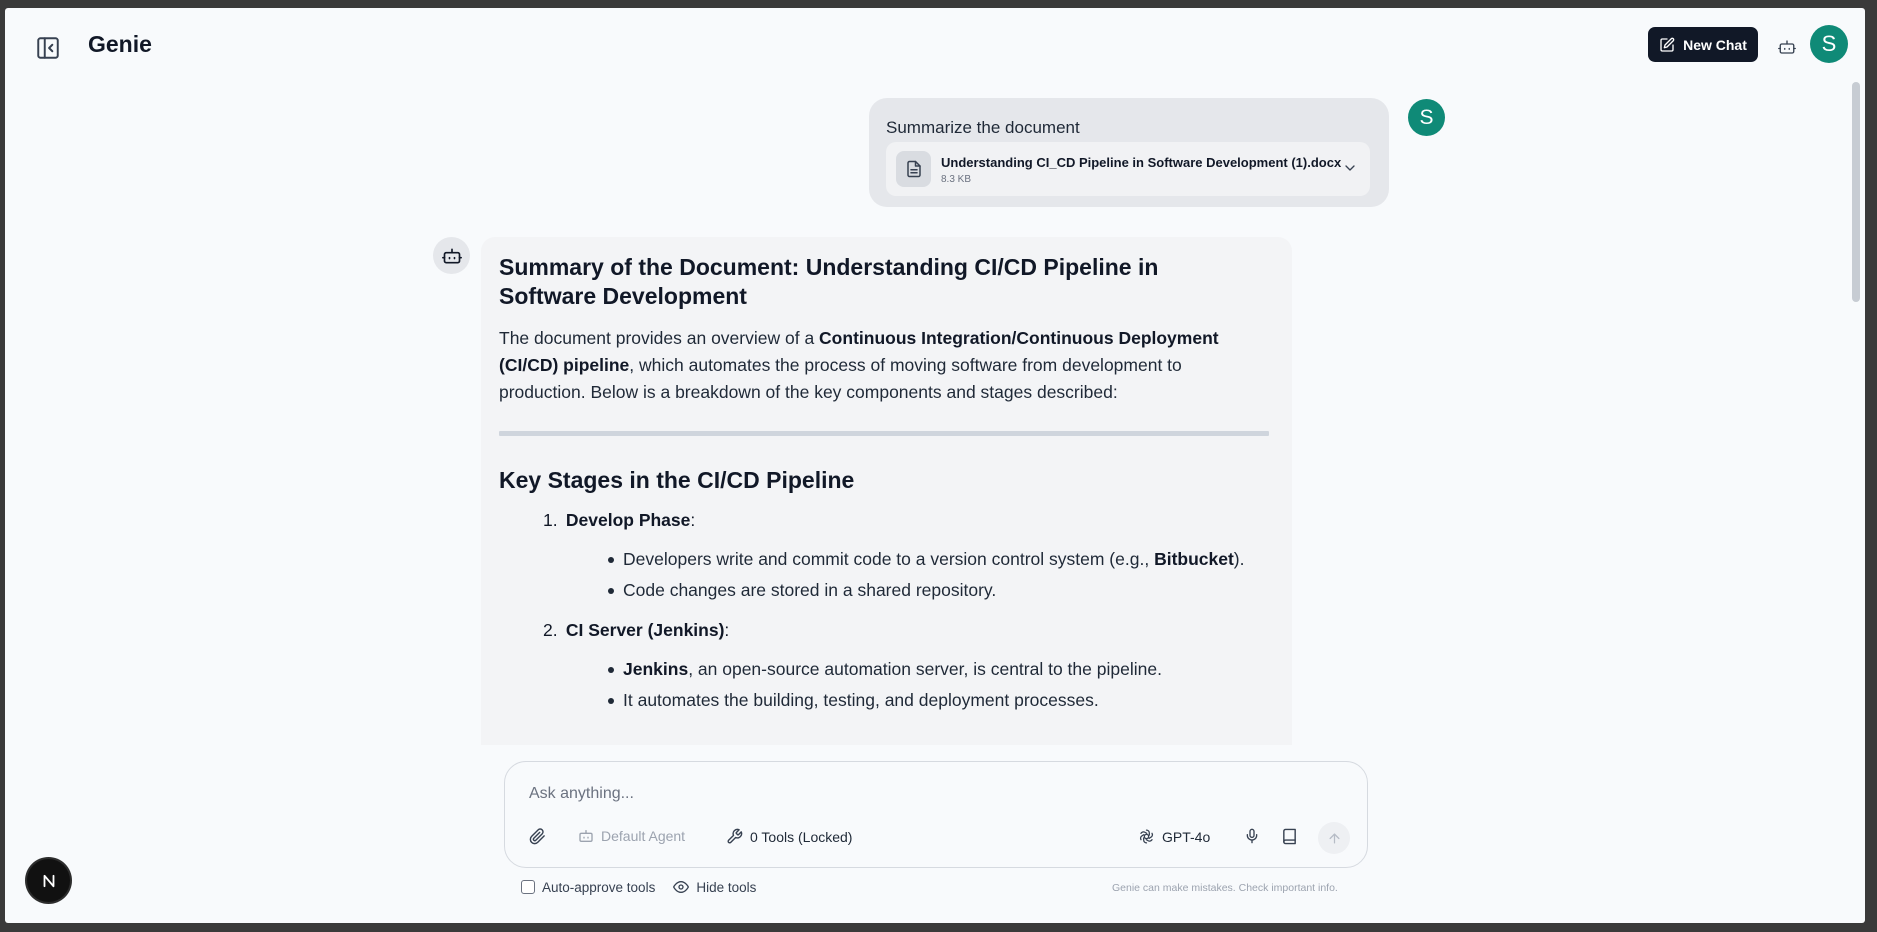 This screenshot has height=932, width=1877. What do you see at coordinates (936, 814) in the screenshot?
I see `chat-composer: Default Agent 0 Tools (Locked) GPT-4o` at bounding box center [936, 814].